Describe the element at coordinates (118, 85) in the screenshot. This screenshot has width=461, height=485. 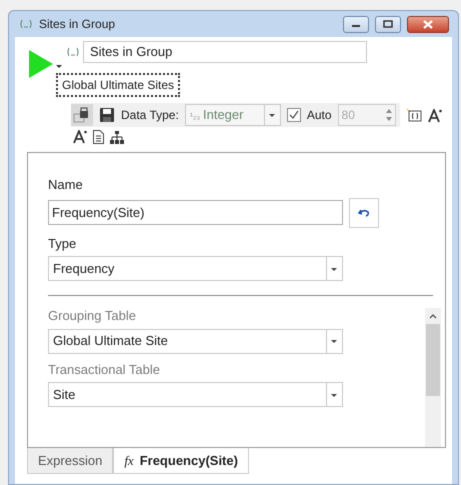
I see `description-field: Global Ultimate Sites` at that location.